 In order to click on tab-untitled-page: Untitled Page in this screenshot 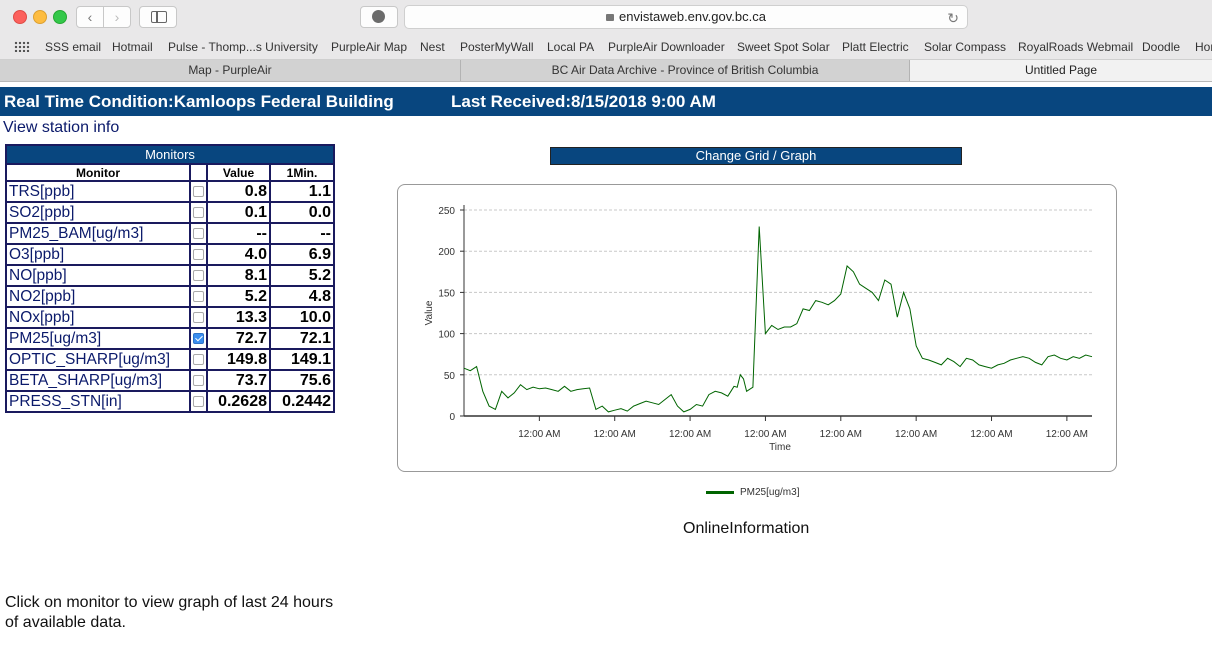, I will do `click(1061, 70)`.